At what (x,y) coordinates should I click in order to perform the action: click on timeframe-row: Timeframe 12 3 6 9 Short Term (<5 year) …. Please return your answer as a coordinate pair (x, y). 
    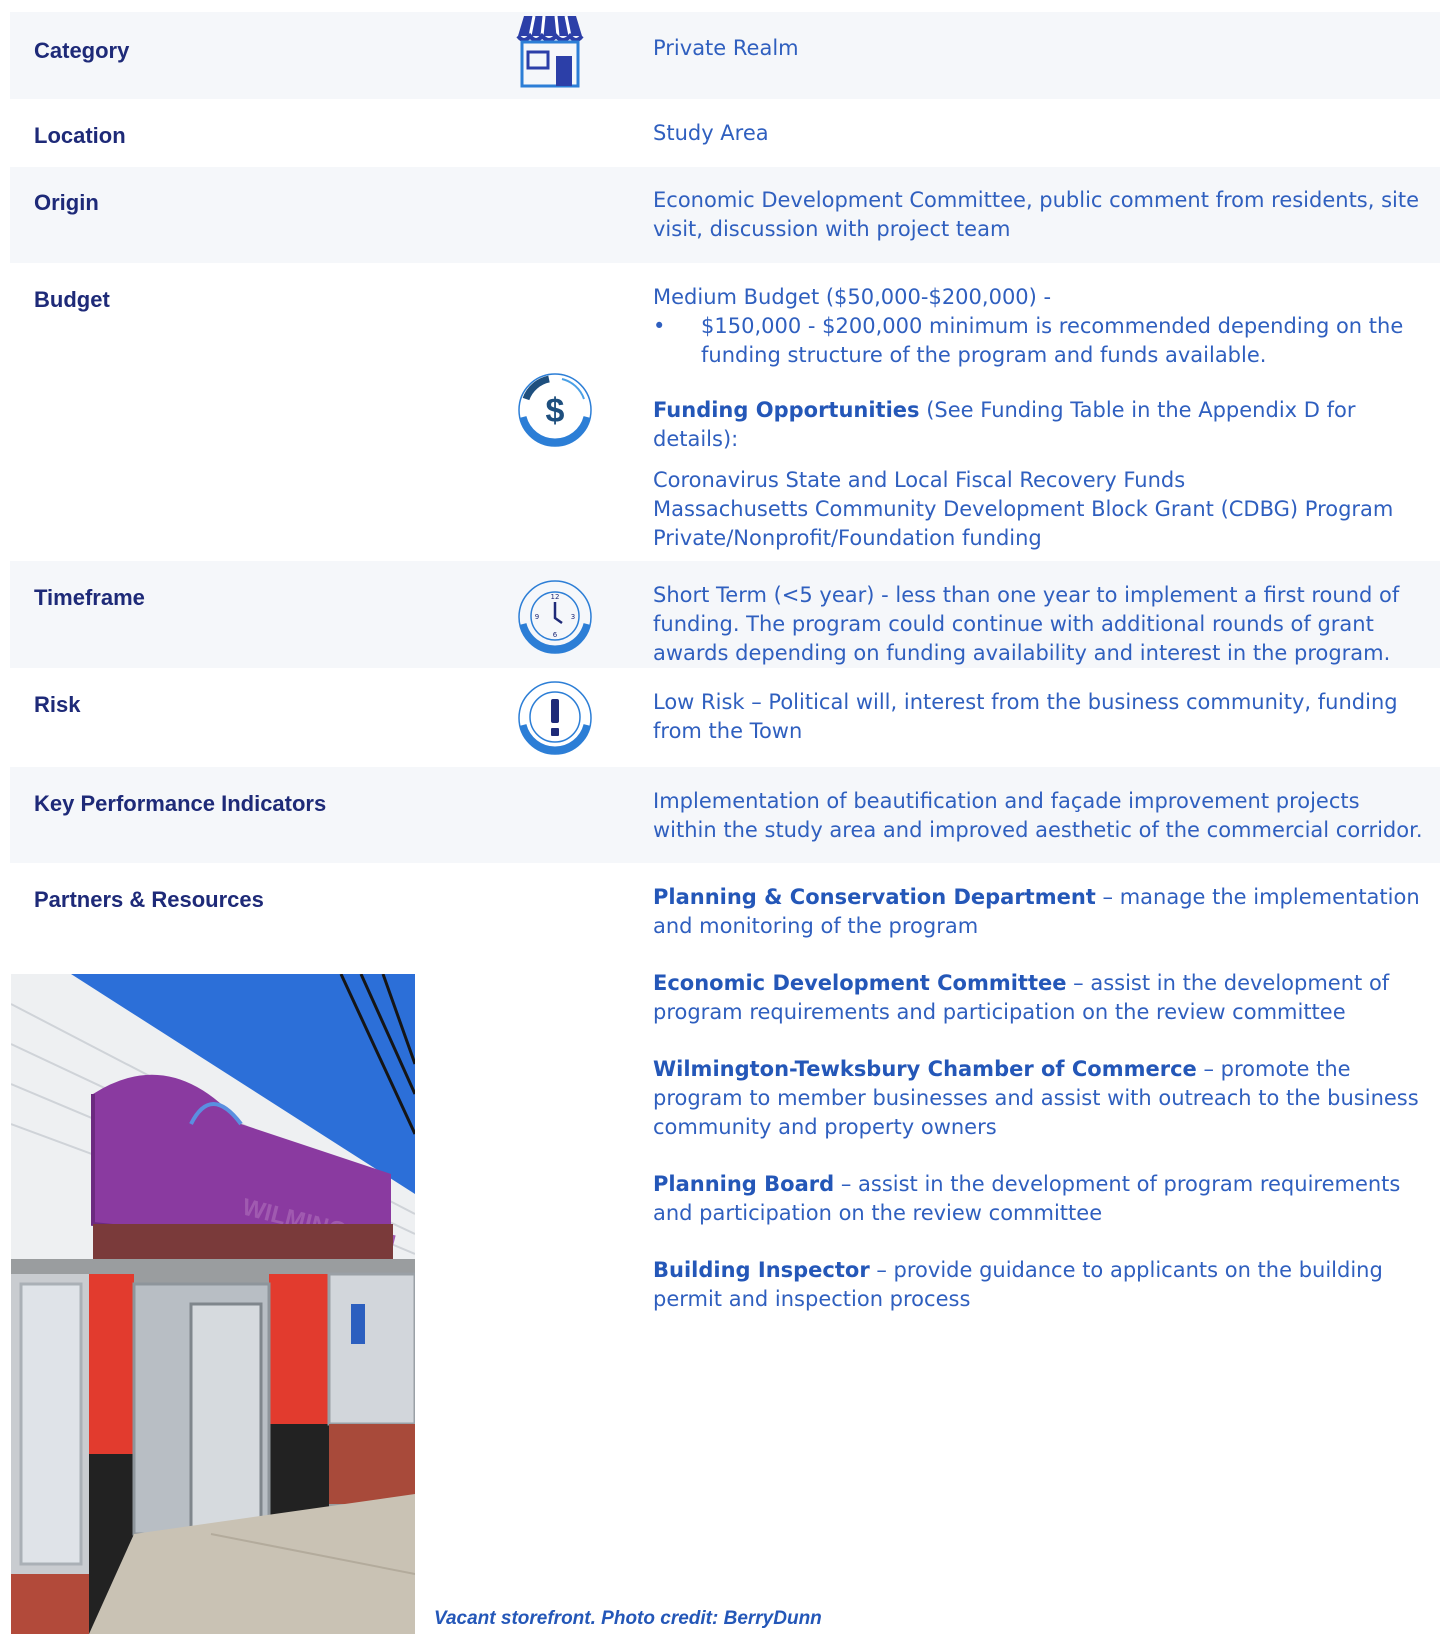
    Looking at the image, I should click on (725, 614).